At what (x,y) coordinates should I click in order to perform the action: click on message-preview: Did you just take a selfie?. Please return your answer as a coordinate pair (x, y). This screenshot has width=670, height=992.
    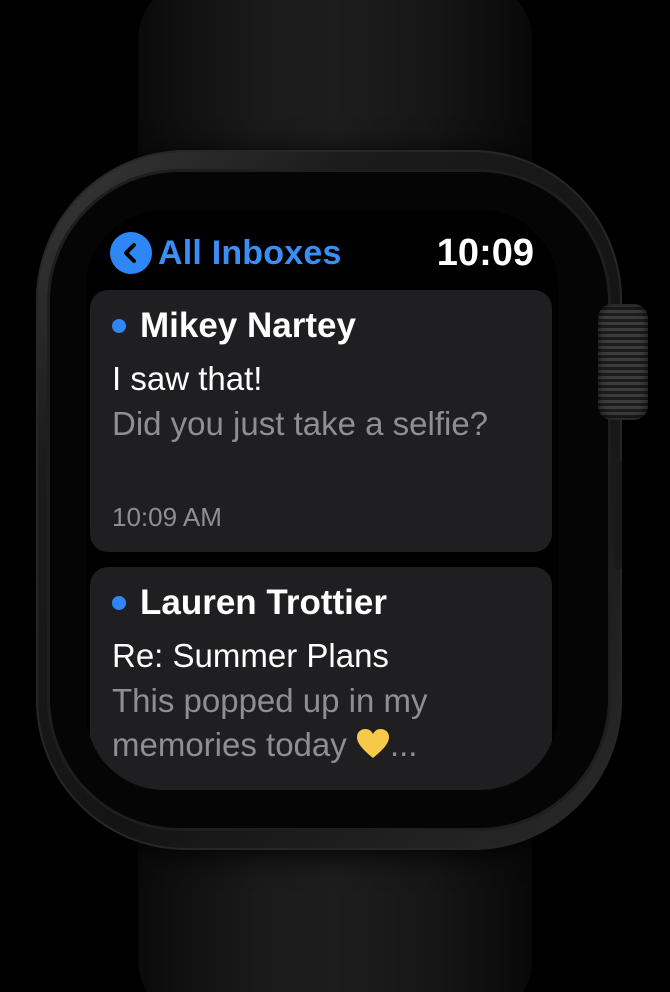
    Looking at the image, I should click on (300, 423).